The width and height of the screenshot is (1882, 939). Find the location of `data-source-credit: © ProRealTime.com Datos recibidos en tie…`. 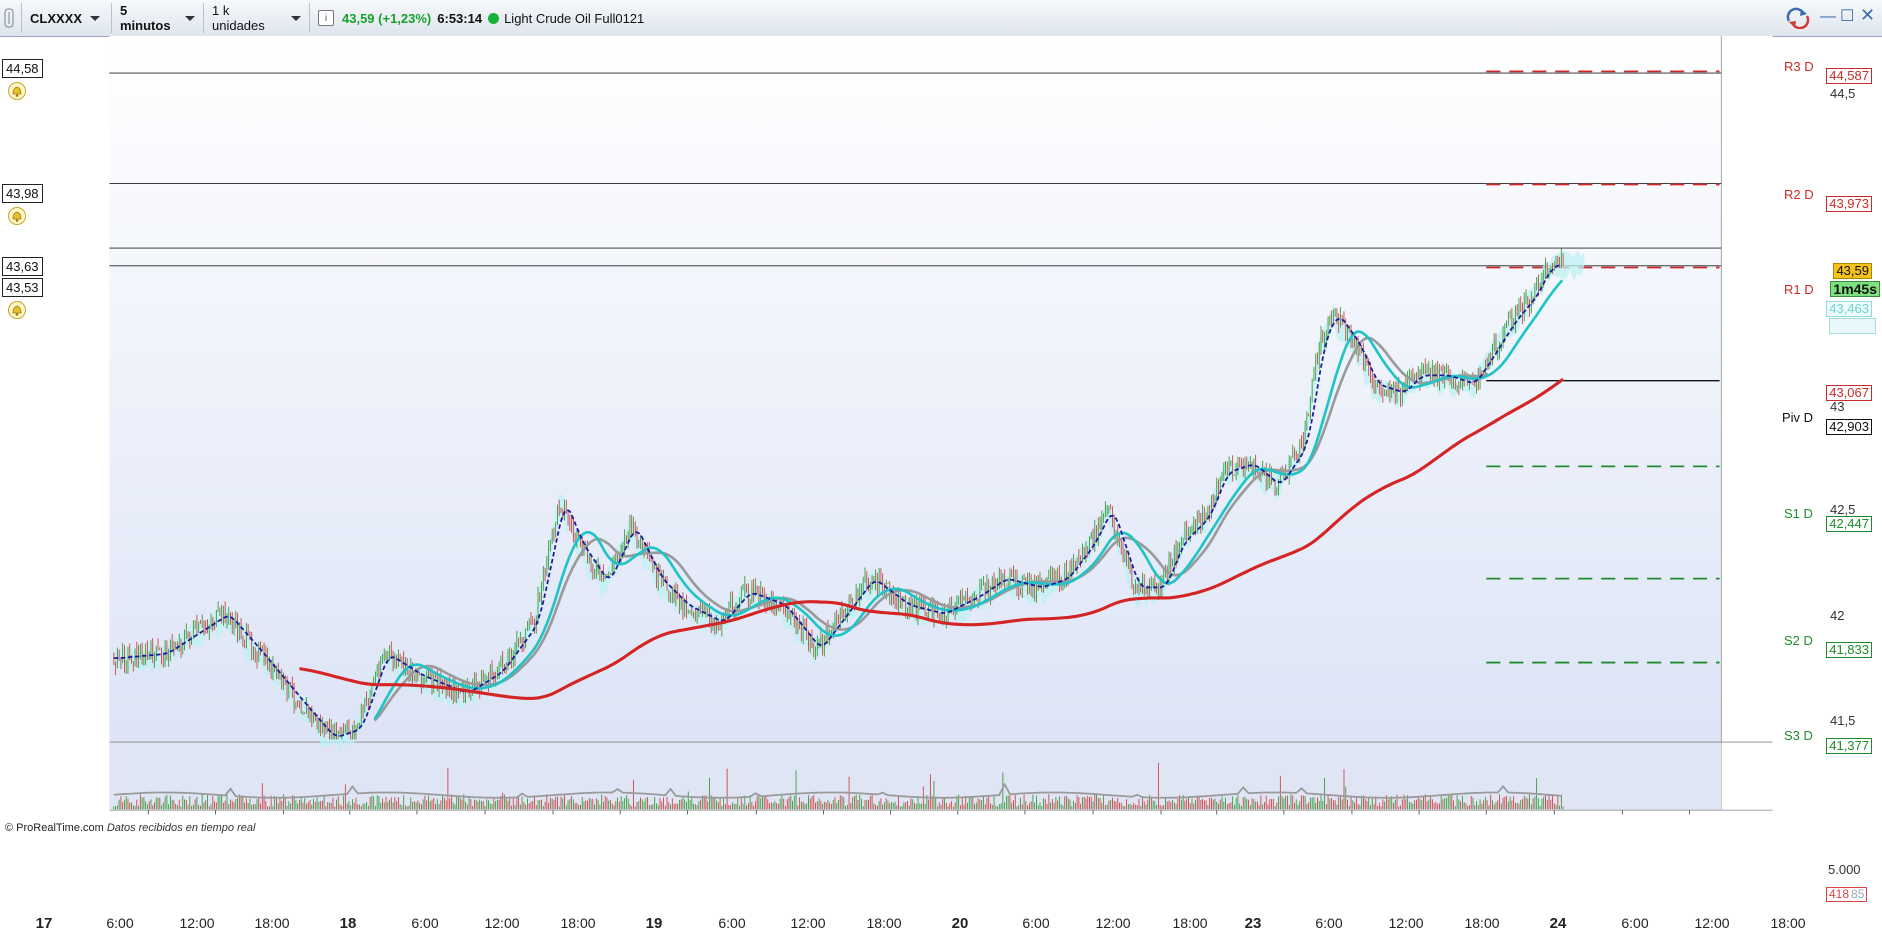

data-source-credit: © ProRealTime.com Datos recibidos en tie… is located at coordinates (130, 828).